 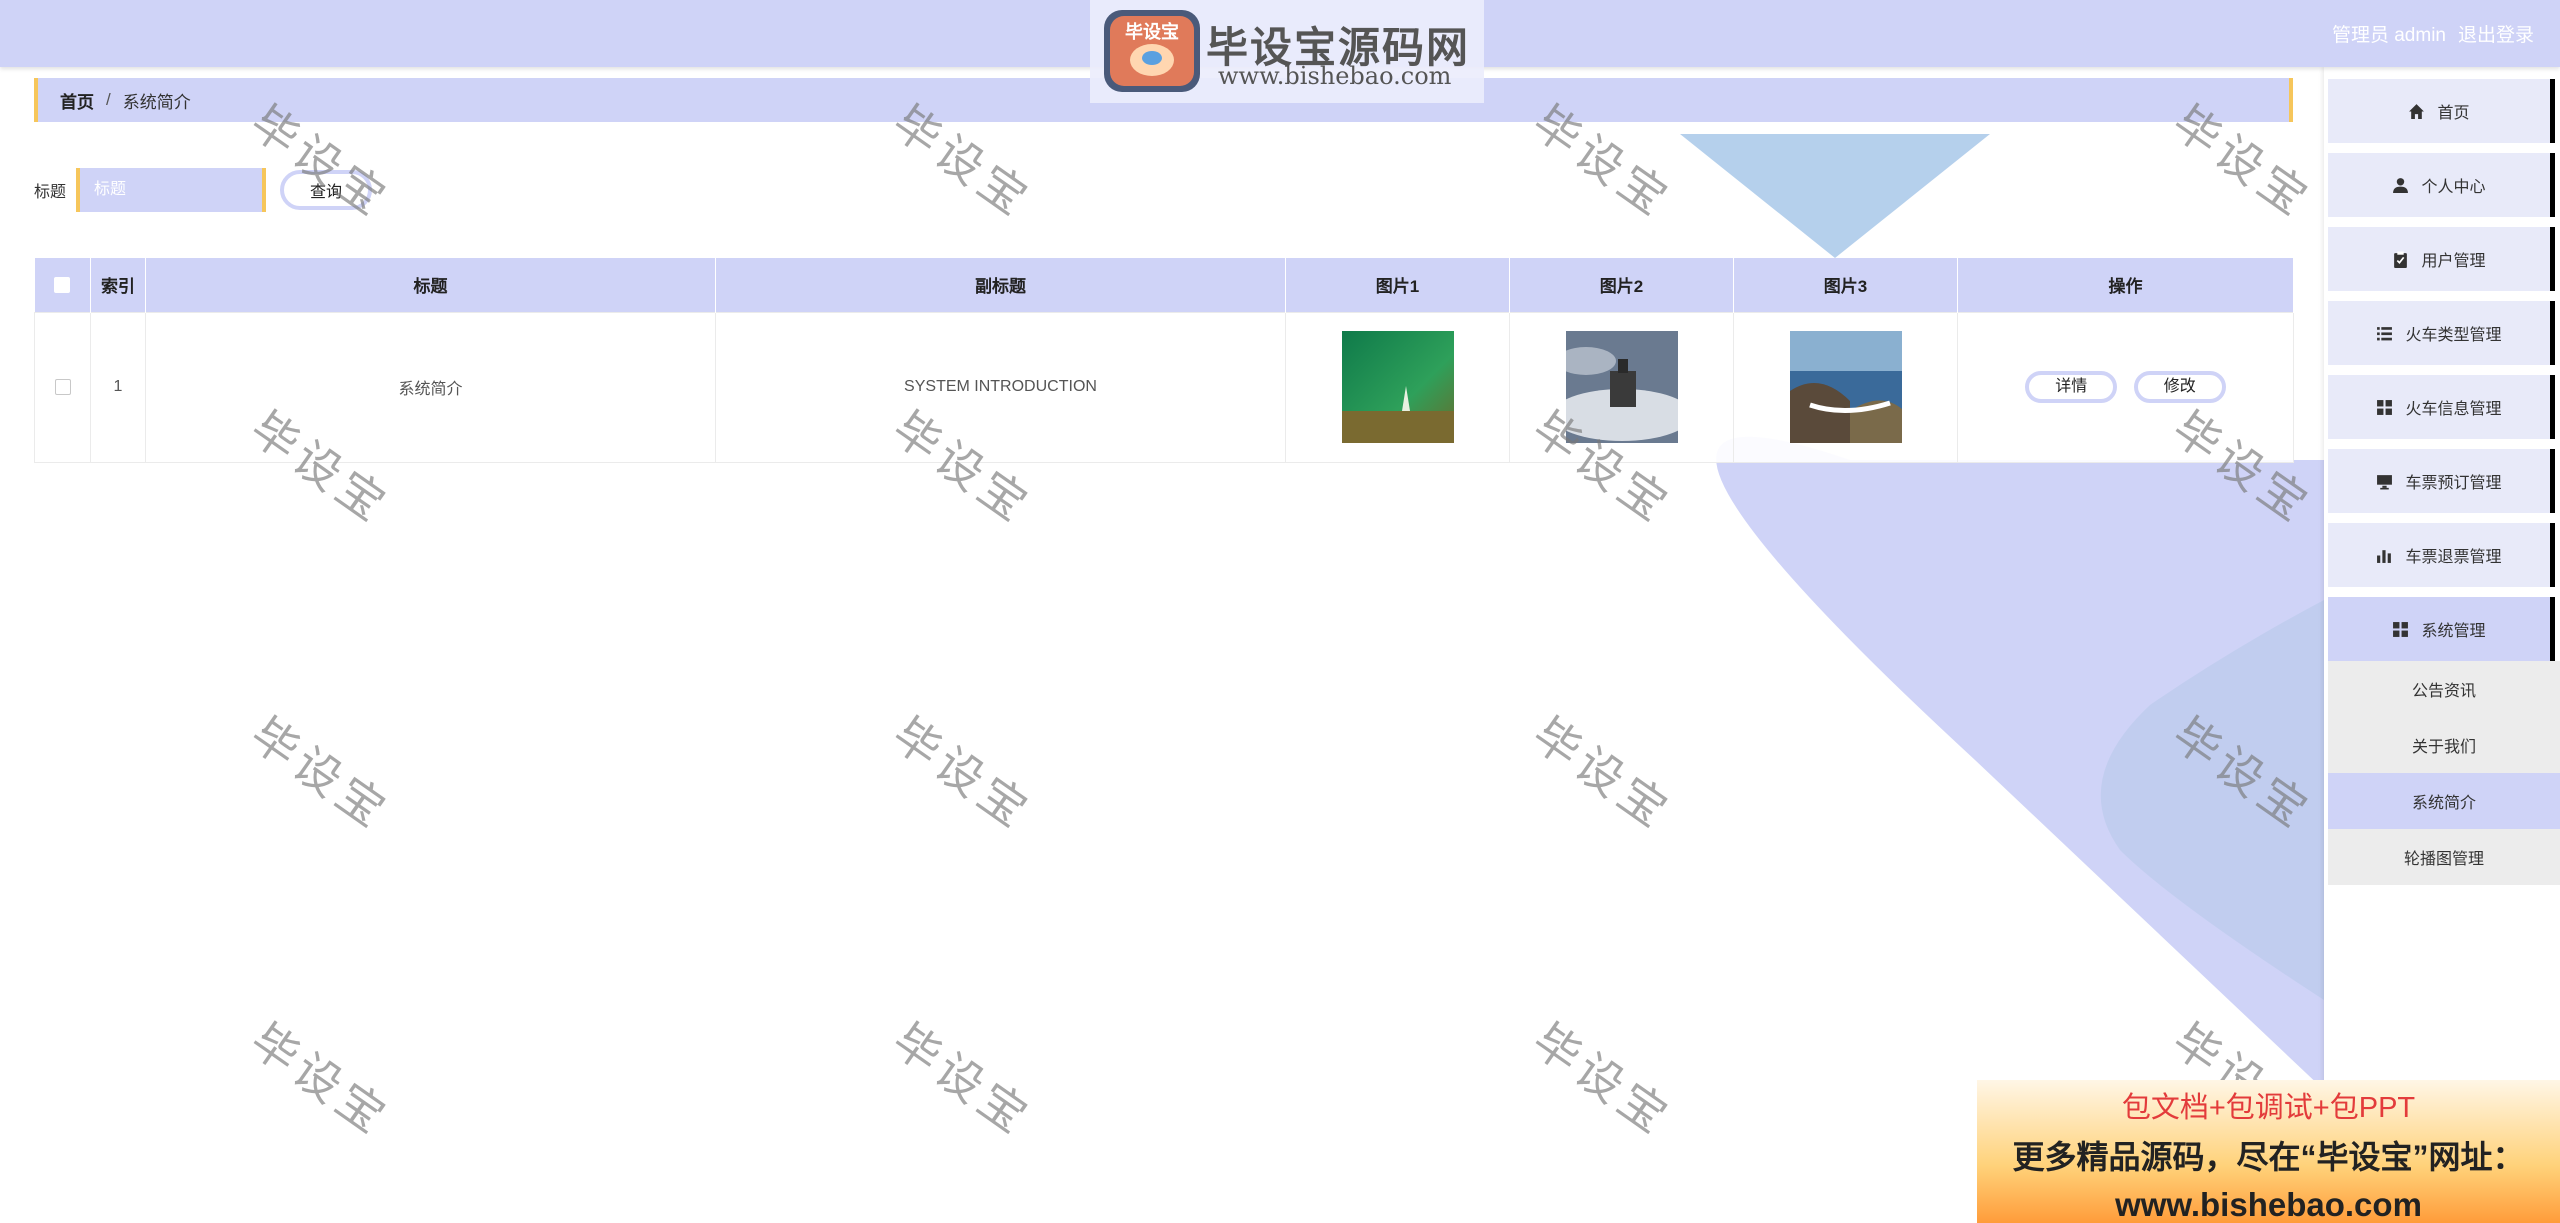 I want to click on sidebar-item-label: 车票预订管理, so click(x=2453, y=483).